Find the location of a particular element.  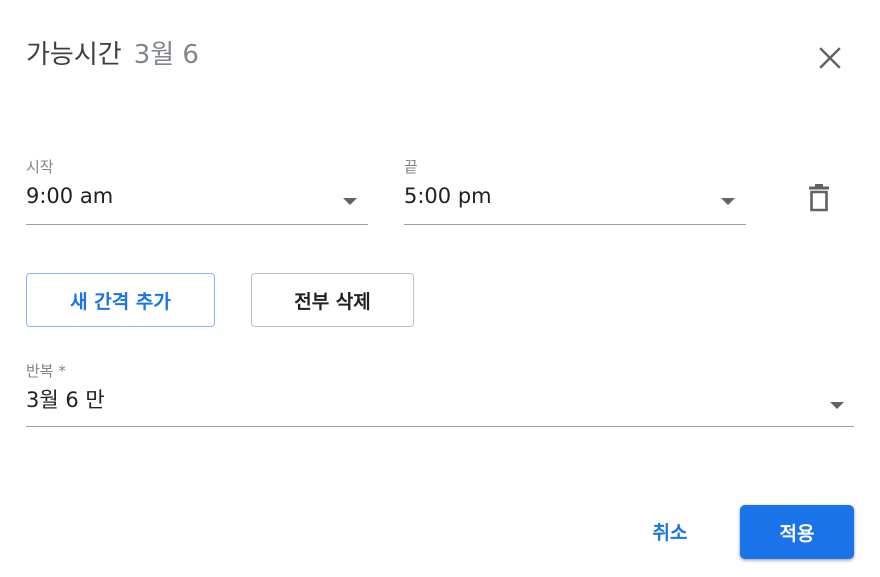

close-button is located at coordinates (830, 58).